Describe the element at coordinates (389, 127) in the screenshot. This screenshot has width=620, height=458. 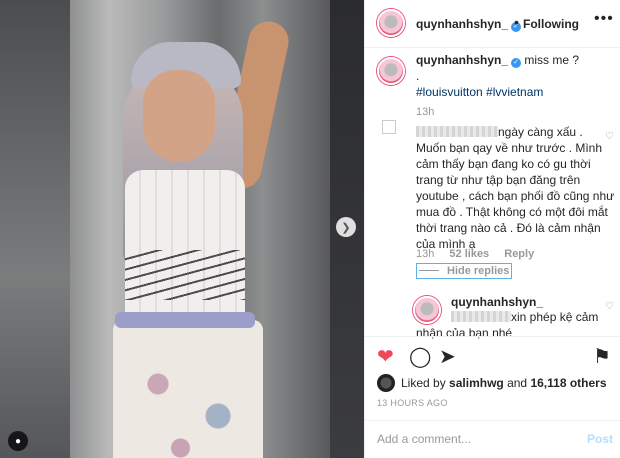
I see `commenter-avatar-placeholder` at that location.